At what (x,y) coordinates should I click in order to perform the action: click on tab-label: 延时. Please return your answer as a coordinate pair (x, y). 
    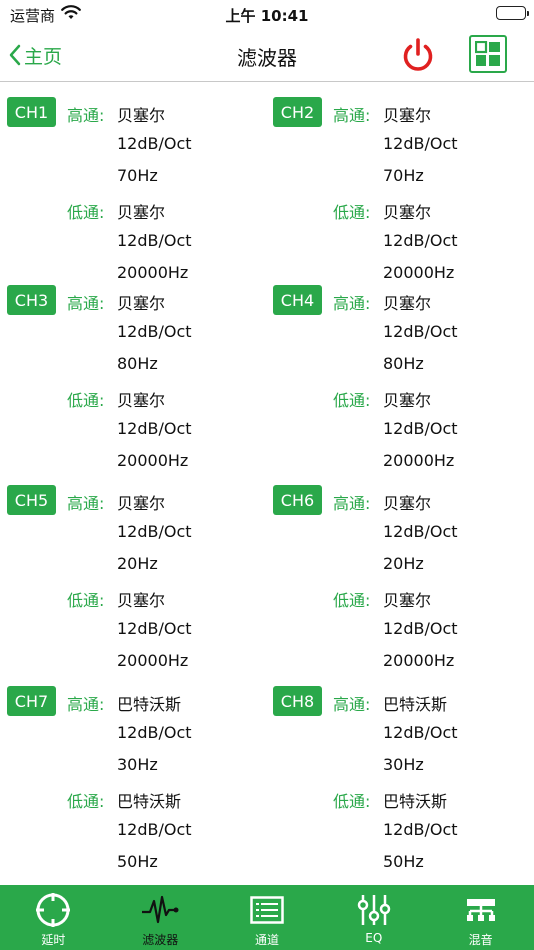
    Looking at the image, I should click on (53, 940).